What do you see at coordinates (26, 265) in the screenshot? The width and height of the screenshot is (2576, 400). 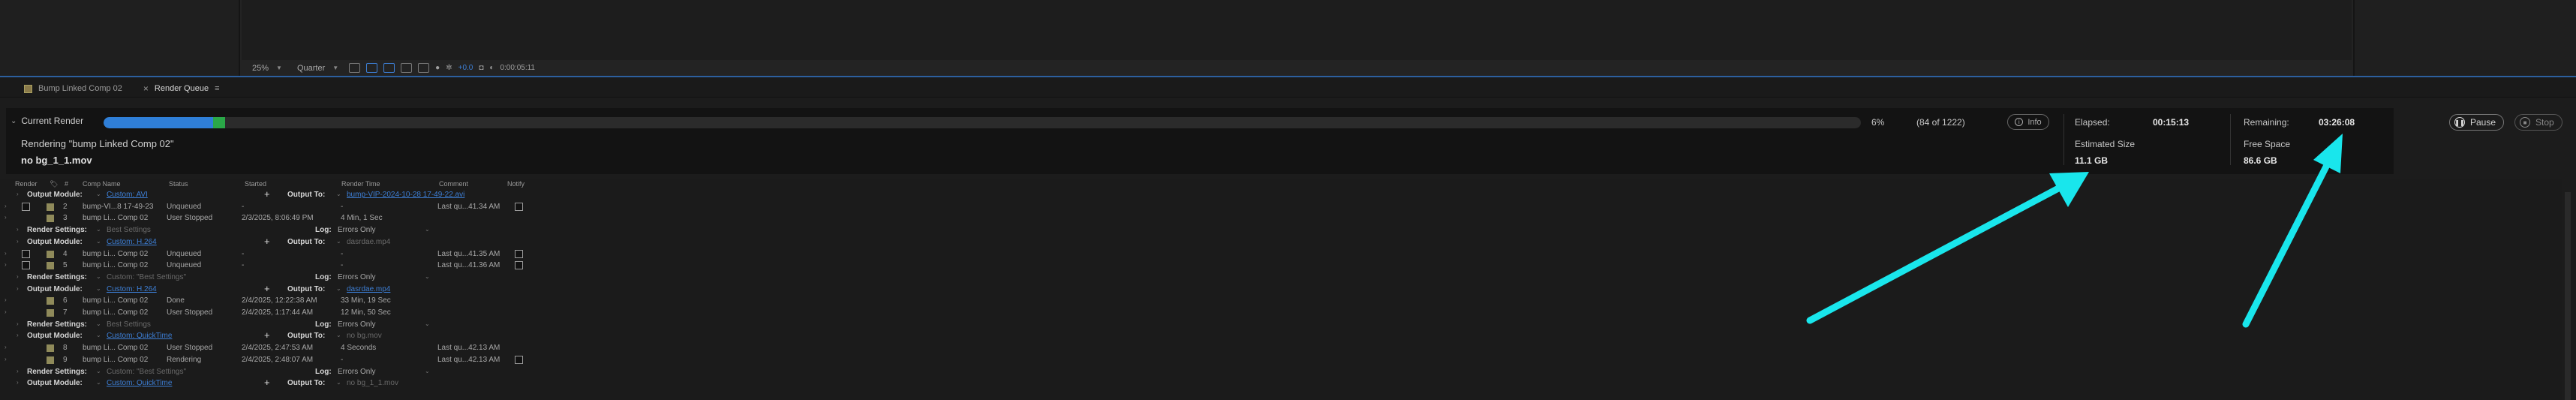 I see `render-checkbox` at bounding box center [26, 265].